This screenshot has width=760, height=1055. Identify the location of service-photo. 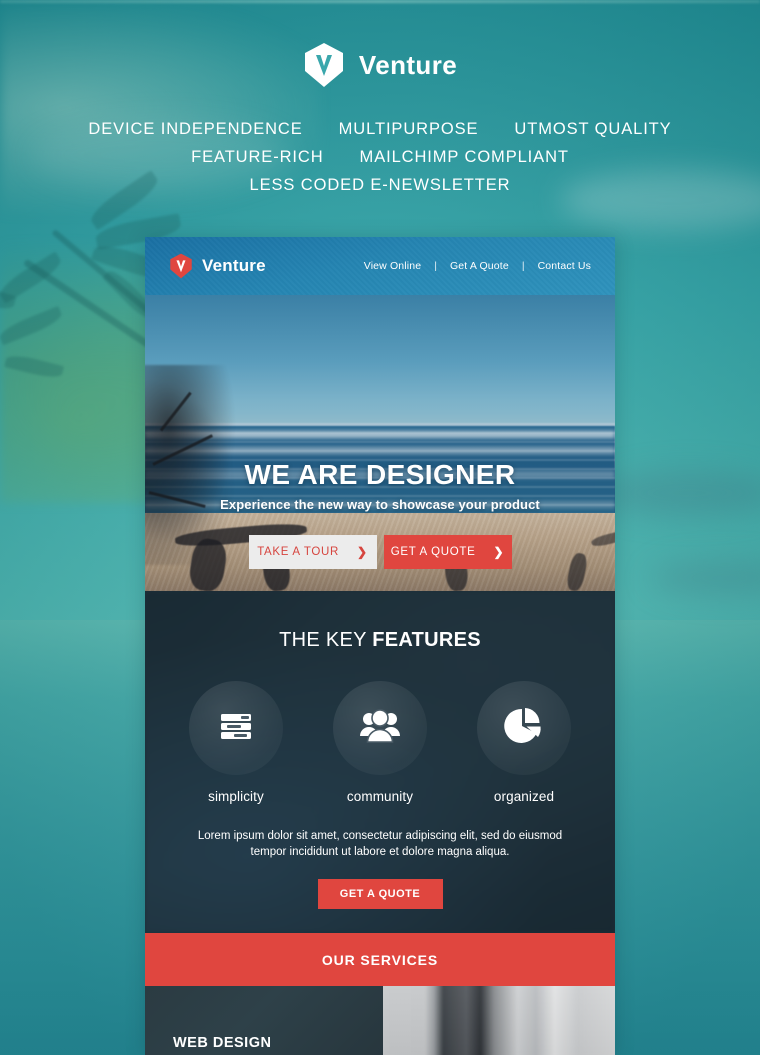
(499, 1020).